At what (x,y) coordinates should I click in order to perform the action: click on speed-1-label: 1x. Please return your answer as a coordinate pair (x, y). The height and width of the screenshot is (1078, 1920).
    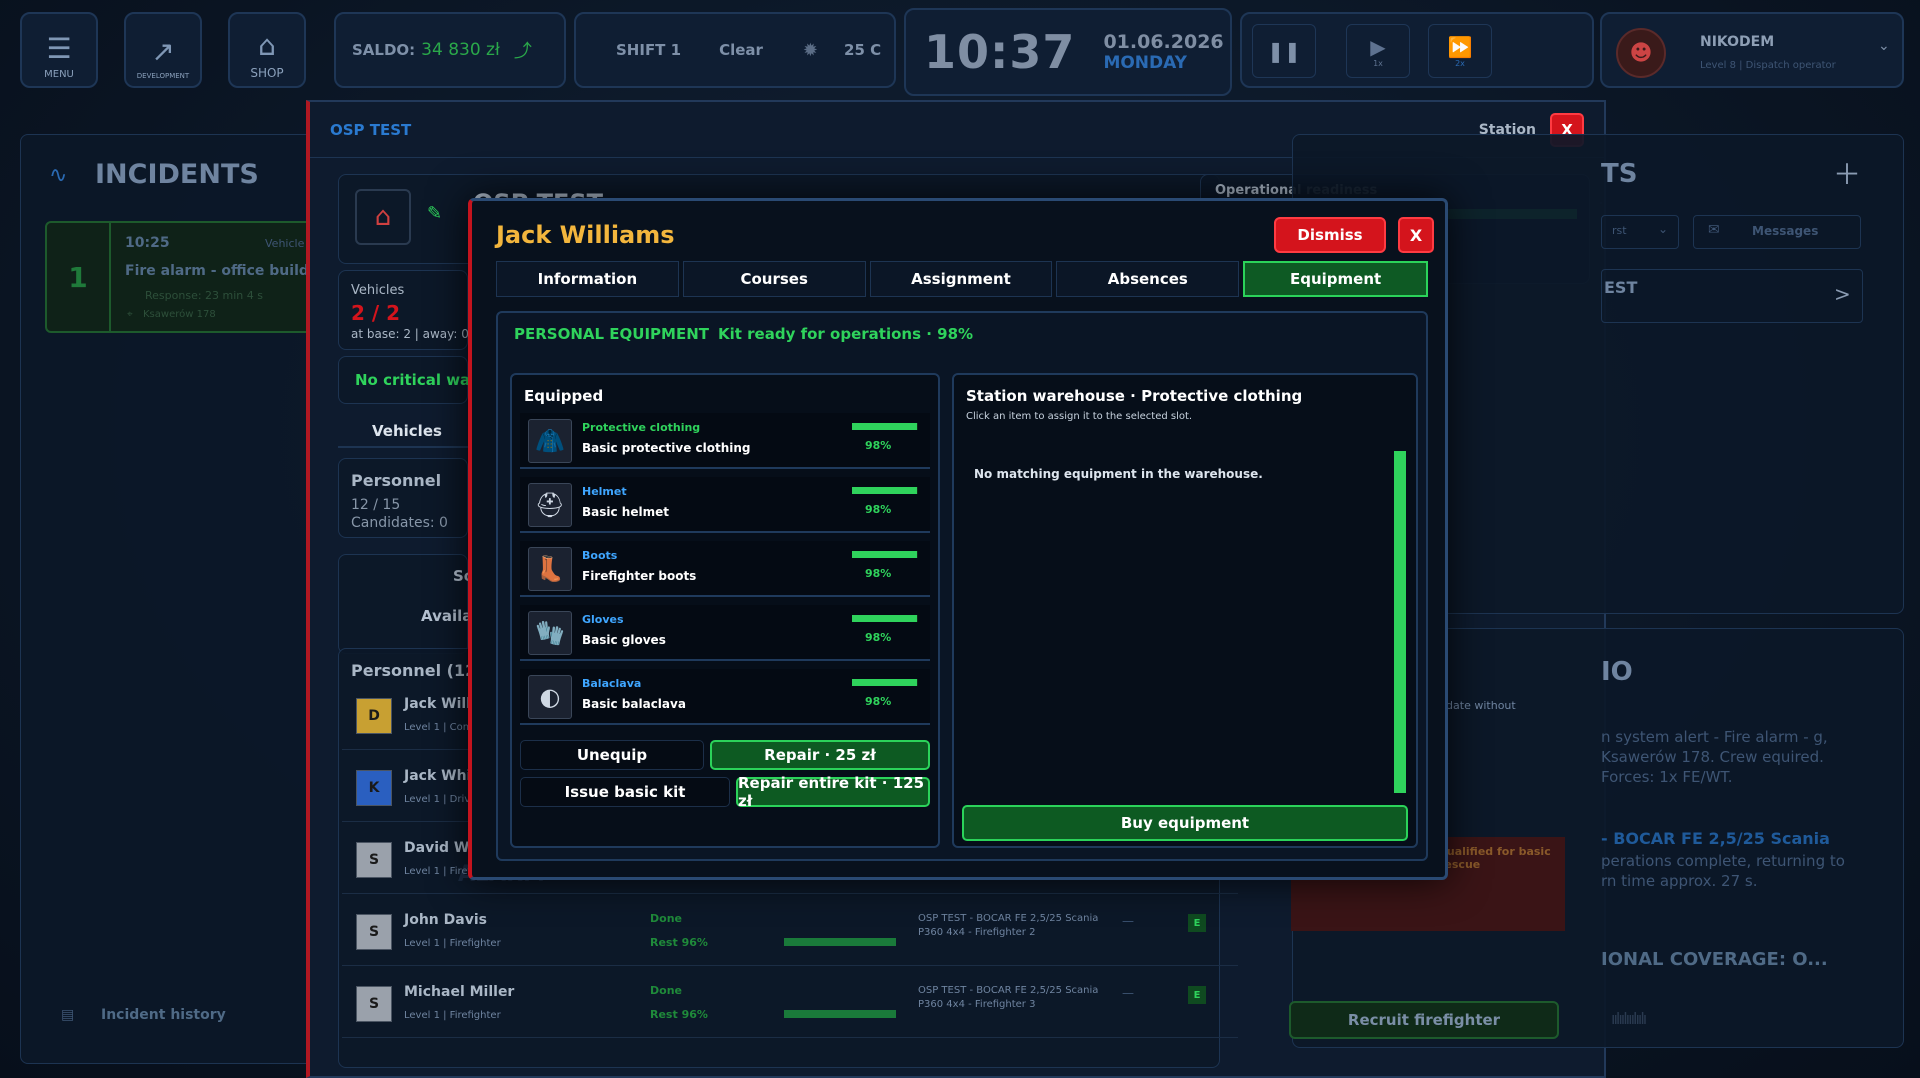
    Looking at the image, I should click on (1378, 63).